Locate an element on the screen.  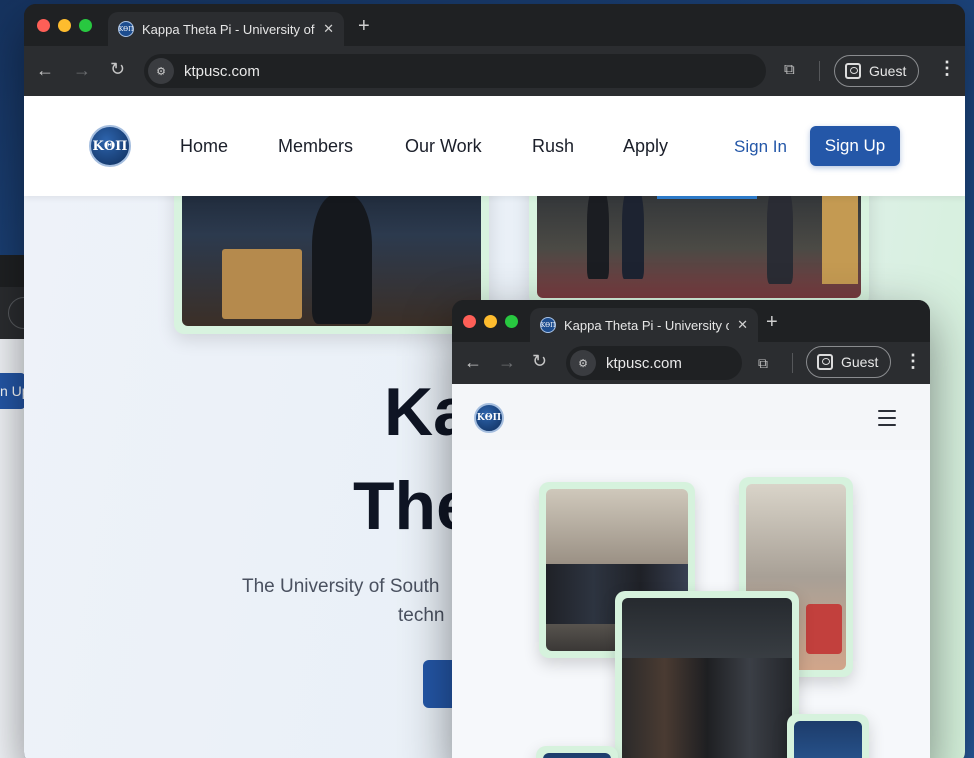
mobile-forward-arrow-icon: → is located at coordinates (507, 362).